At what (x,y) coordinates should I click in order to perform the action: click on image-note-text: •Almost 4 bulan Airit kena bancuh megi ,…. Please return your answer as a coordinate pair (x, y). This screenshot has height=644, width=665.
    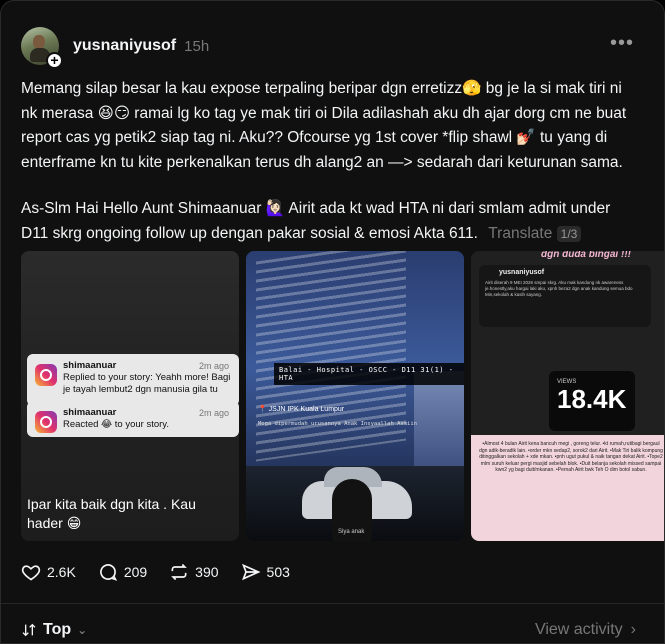
    Looking at the image, I should click on (567, 488).